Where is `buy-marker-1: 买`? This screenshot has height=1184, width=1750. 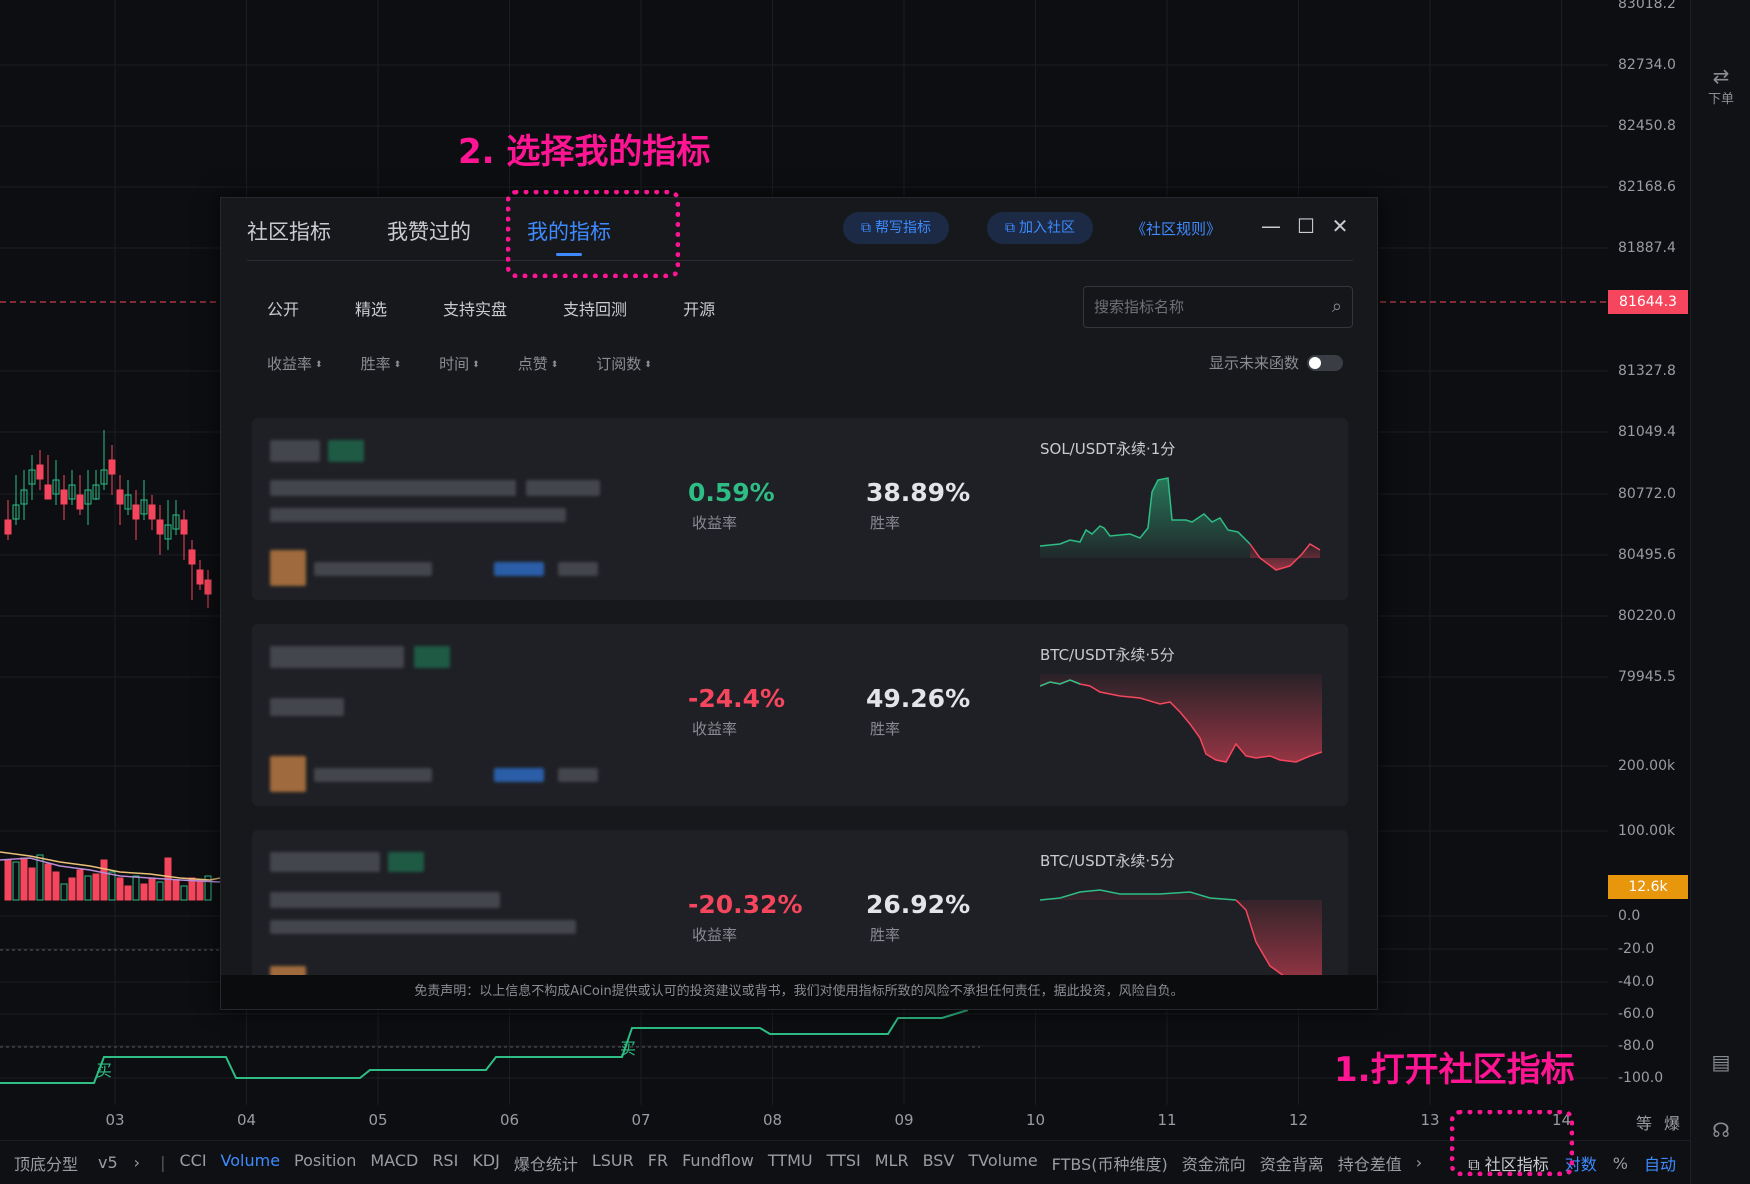 buy-marker-1: 买 is located at coordinates (104, 1070).